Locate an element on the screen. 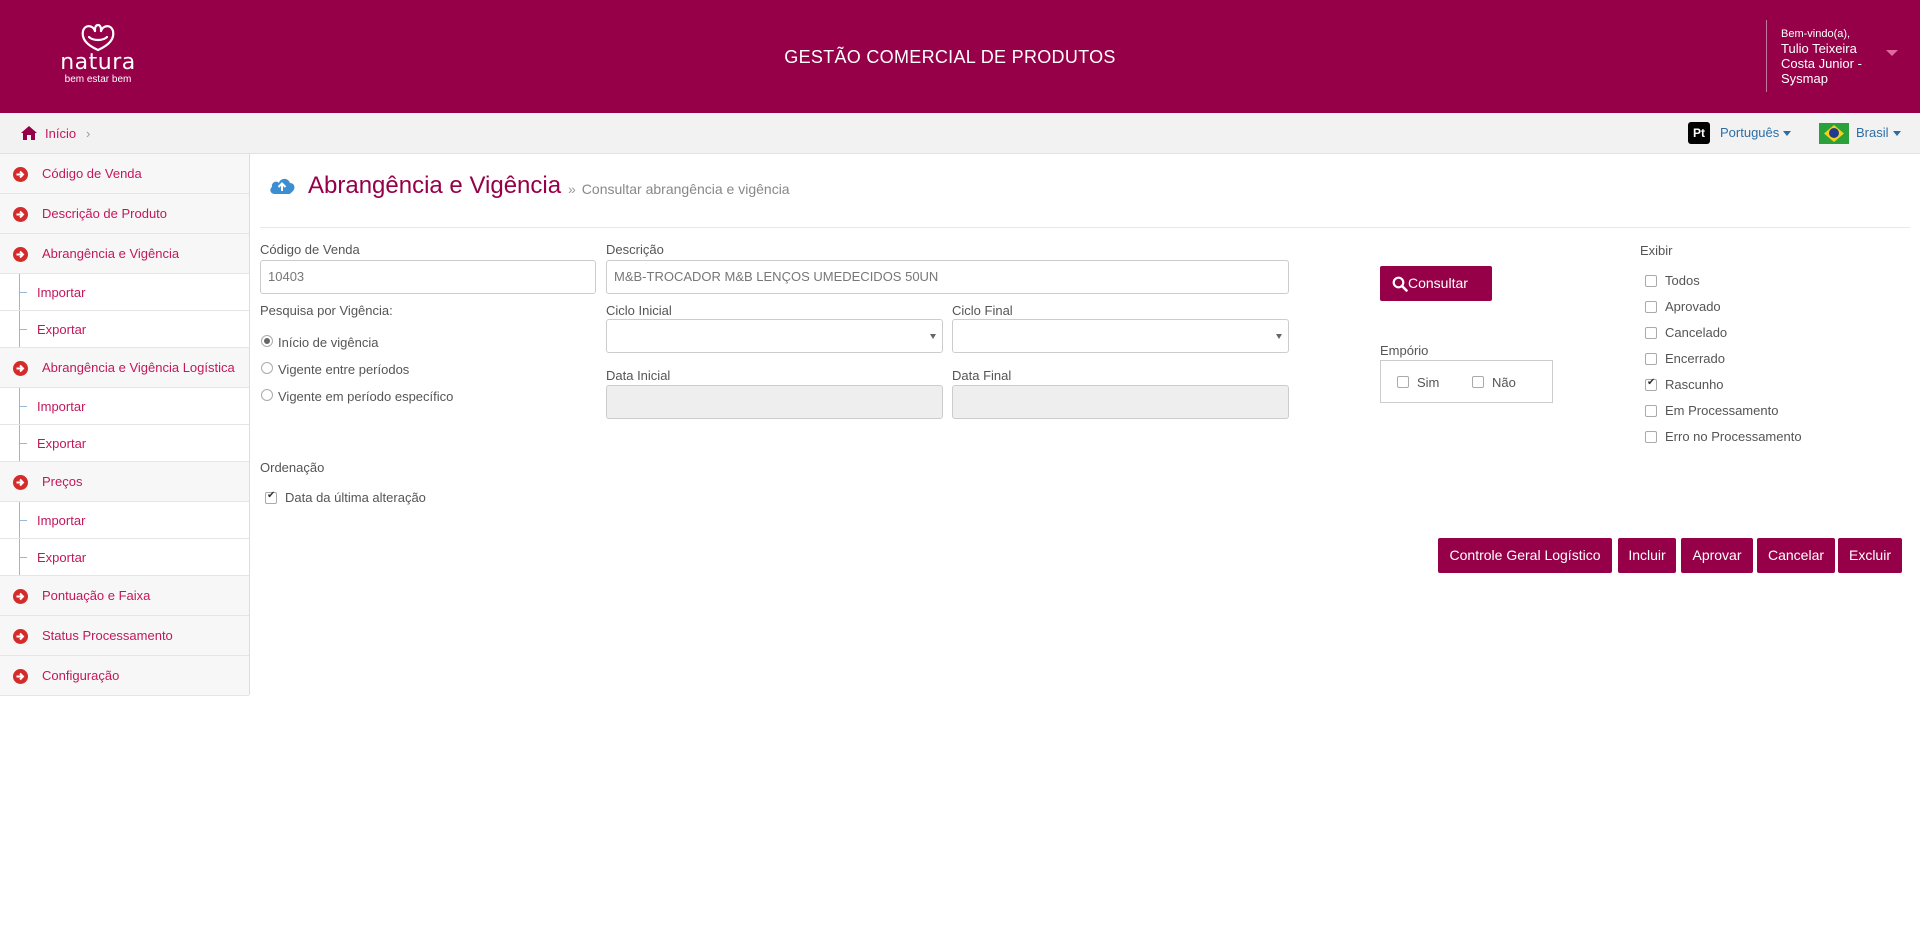 The image size is (1920, 930). data-inicial-label: Data Inicial is located at coordinates (638, 375).